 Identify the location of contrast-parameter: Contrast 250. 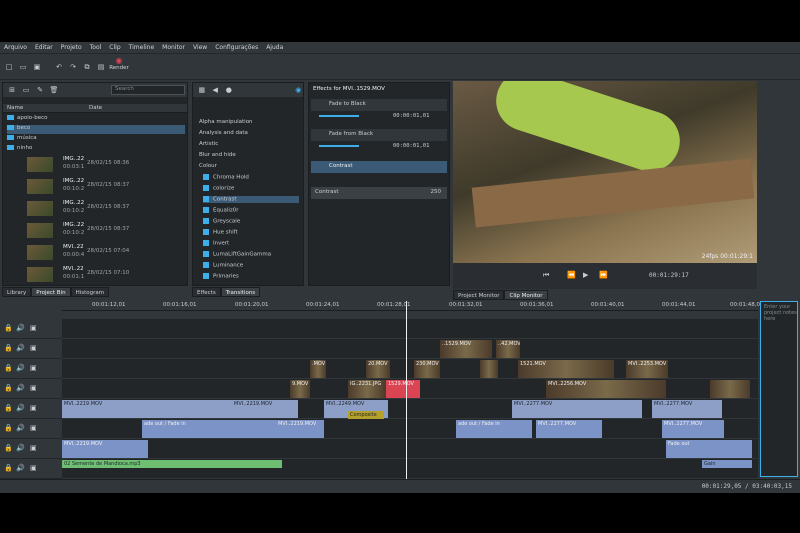
(379, 193).